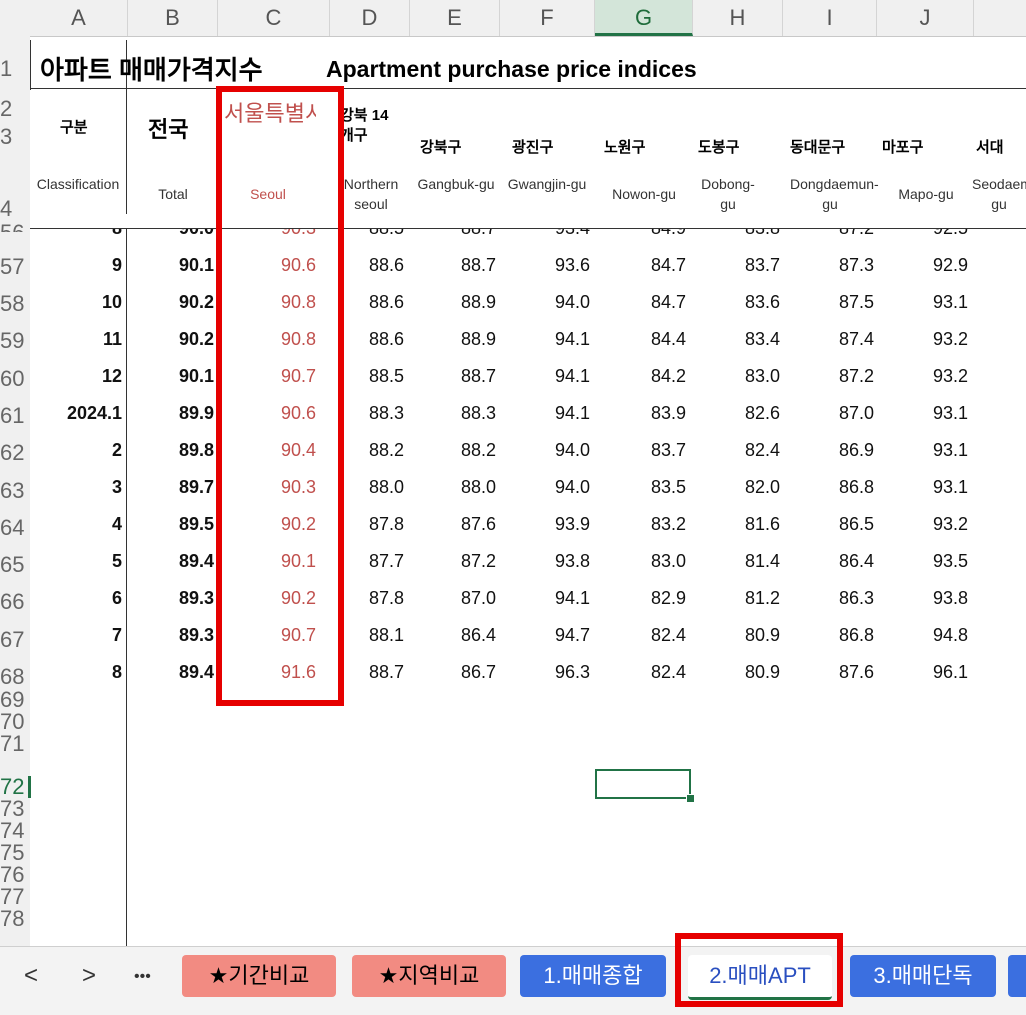 This screenshot has height=1015, width=1026. What do you see at coordinates (14, 744) in the screenshot?
I see `row-number: 71` at bounding box center [14, 744].